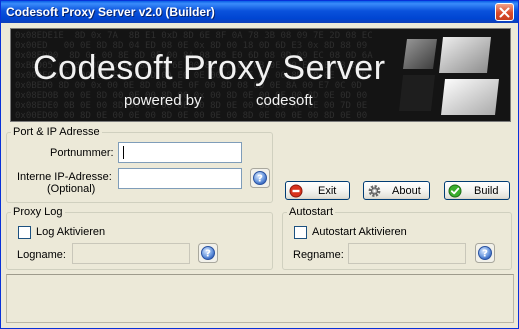 The height and width of the screenshot is (329, 519). What do you see at coordinates (300, 232) in the screenshot?
I see `autostart-activate-checkbox` at bounding box center [300, 232].